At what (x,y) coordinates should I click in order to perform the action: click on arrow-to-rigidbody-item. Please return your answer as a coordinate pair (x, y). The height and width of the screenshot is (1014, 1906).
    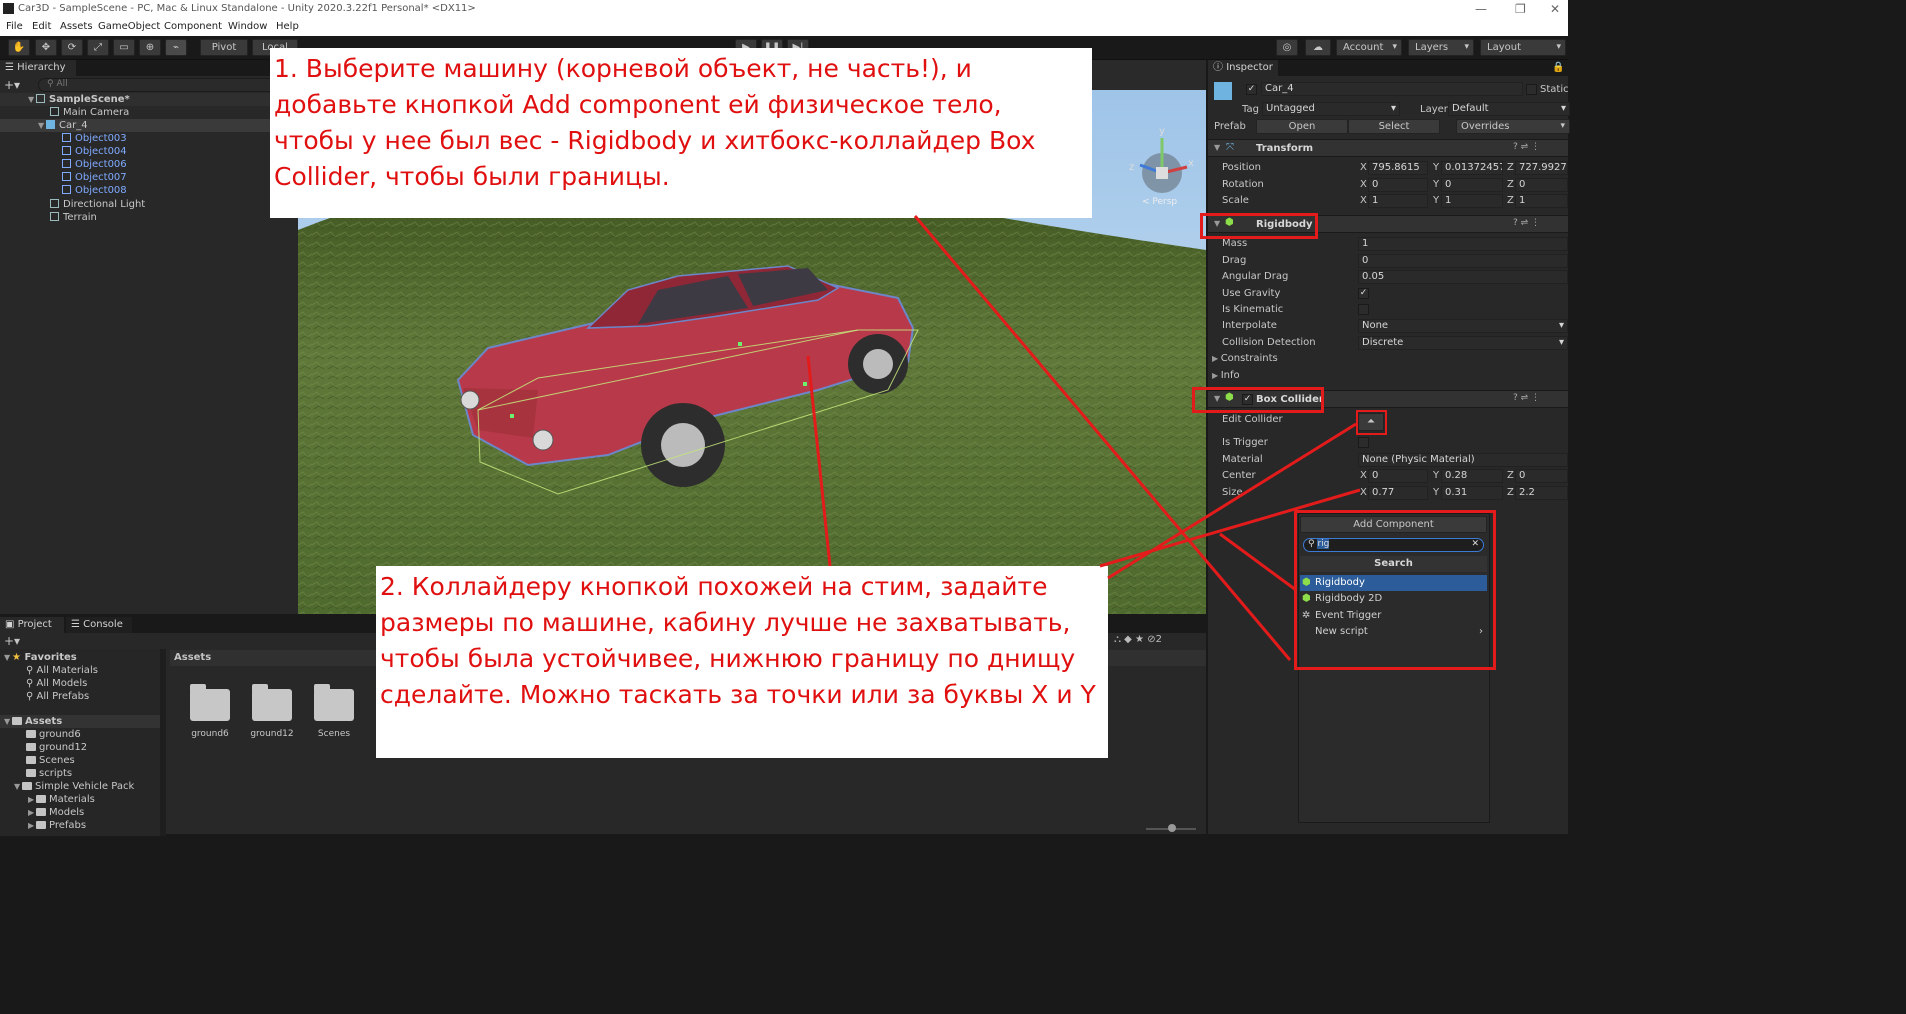
    Looking at the image, I should click on (1258, 562).